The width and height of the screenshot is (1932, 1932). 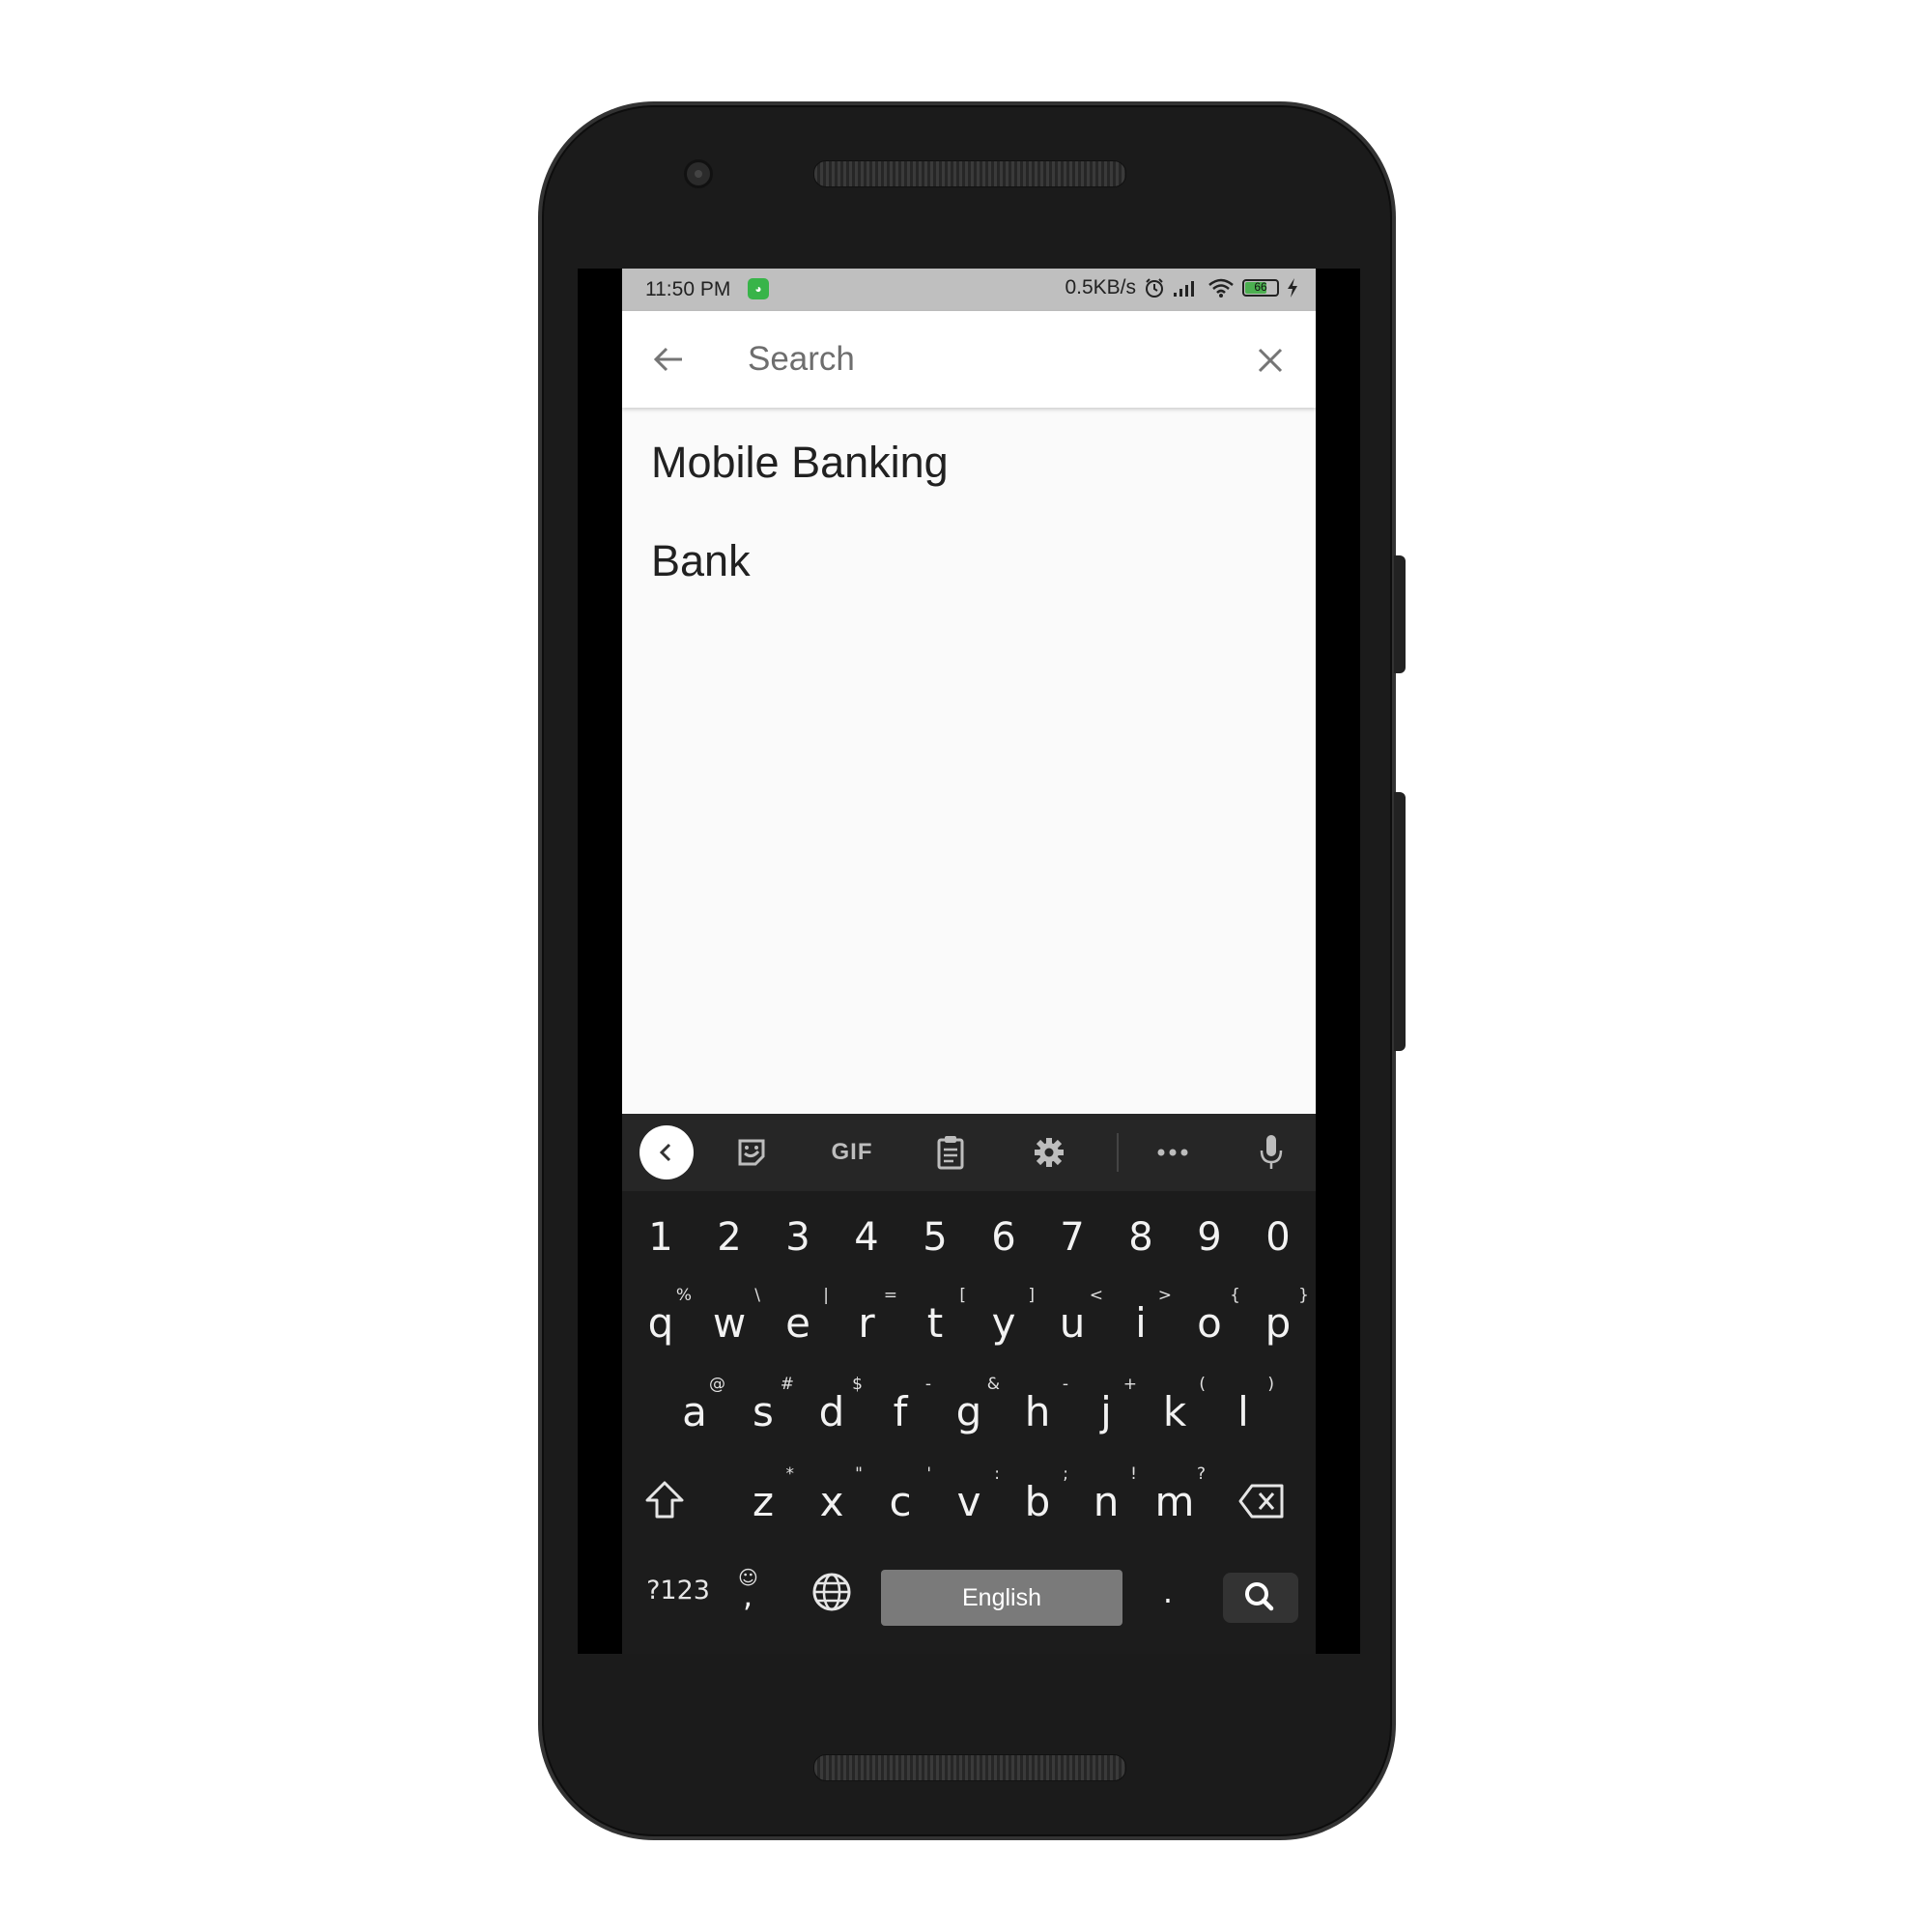 I want to click on search-action-key, so click(x=1260, y=1598).